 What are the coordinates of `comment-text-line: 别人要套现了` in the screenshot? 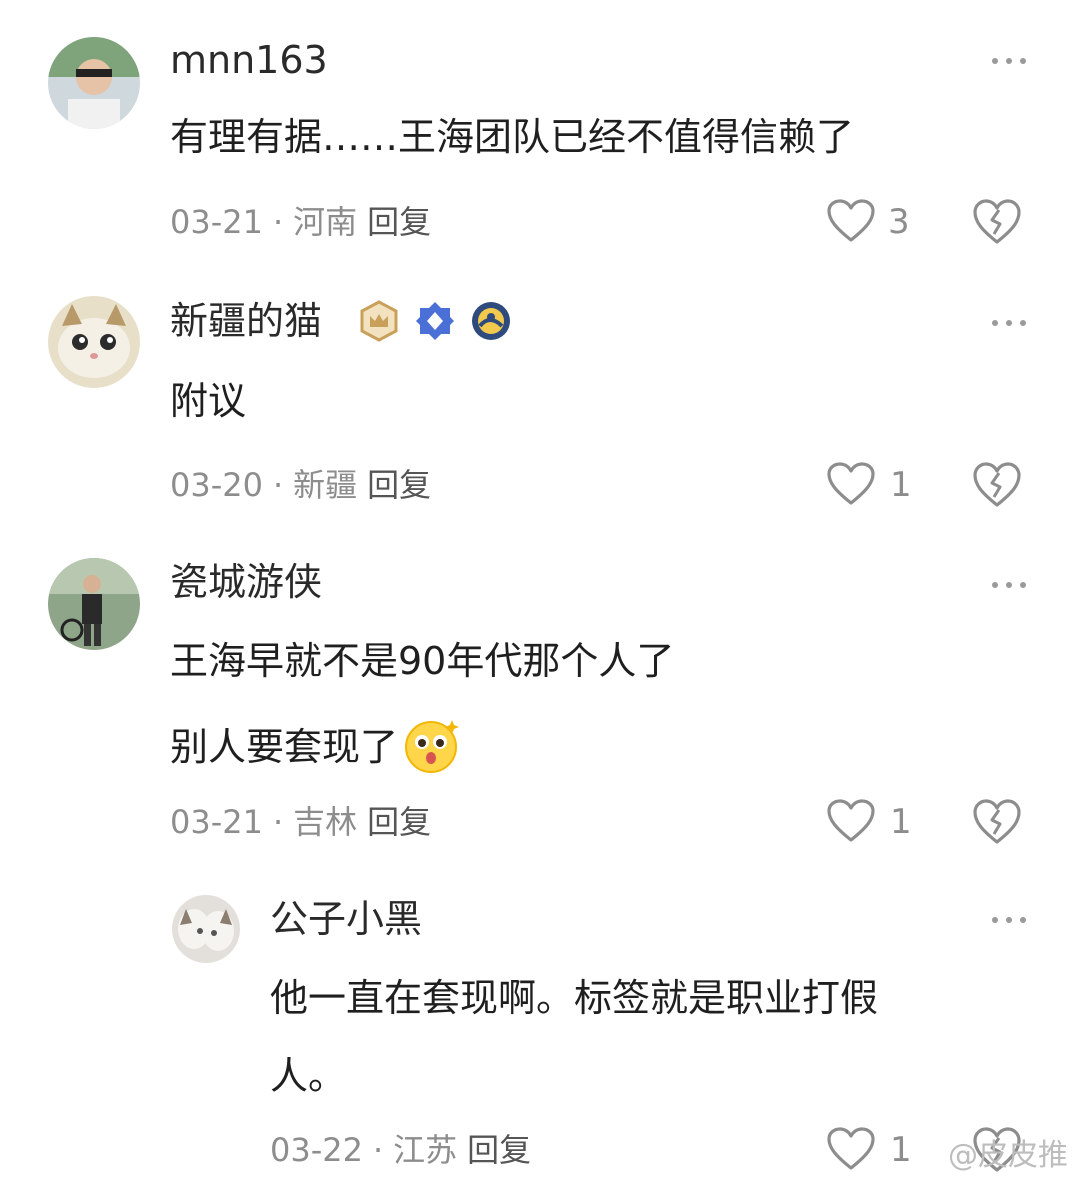 It's located at (315, 745).